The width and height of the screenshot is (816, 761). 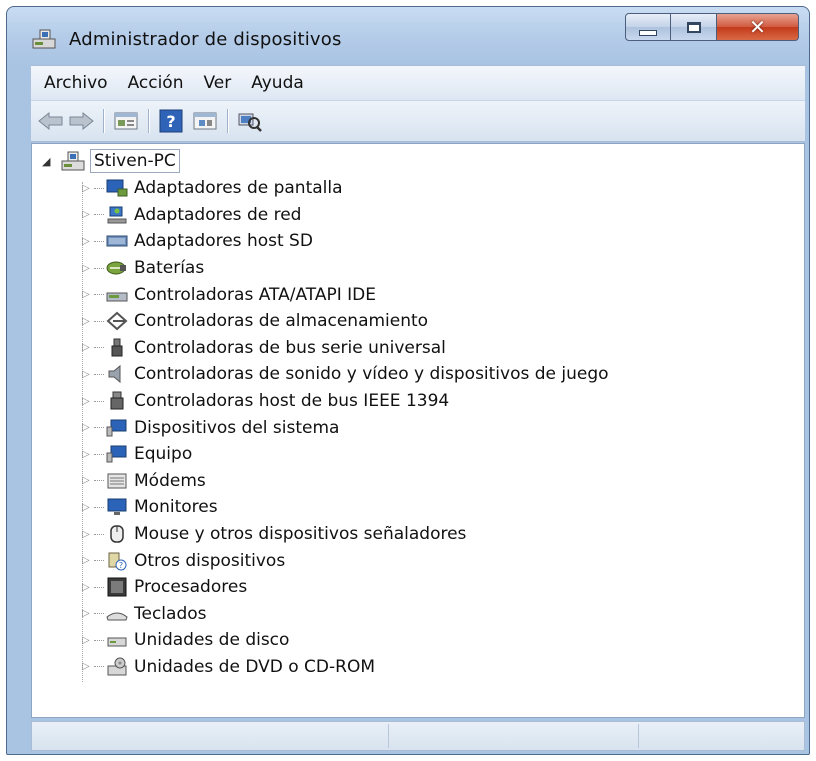 I want to click on update-driver-icon, so click(x=205, y=121).